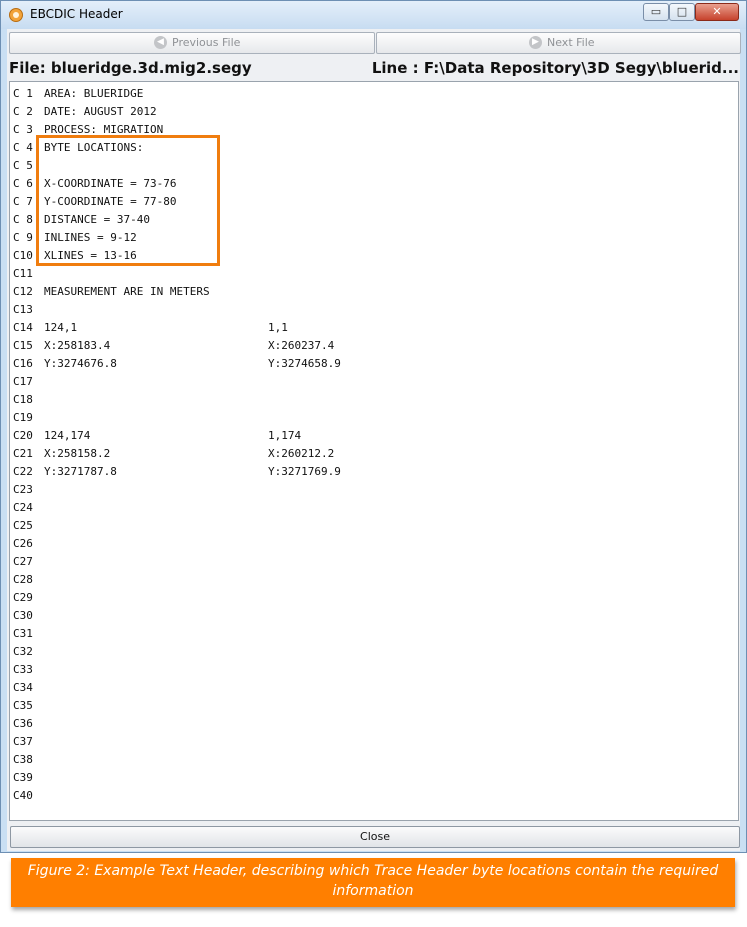 The width and height of the screenshot is (747, 927). What do you see at coordinates (23, 507) in the screenshot?
I see `header-line-label: C24` at bounding box center [23, 507].